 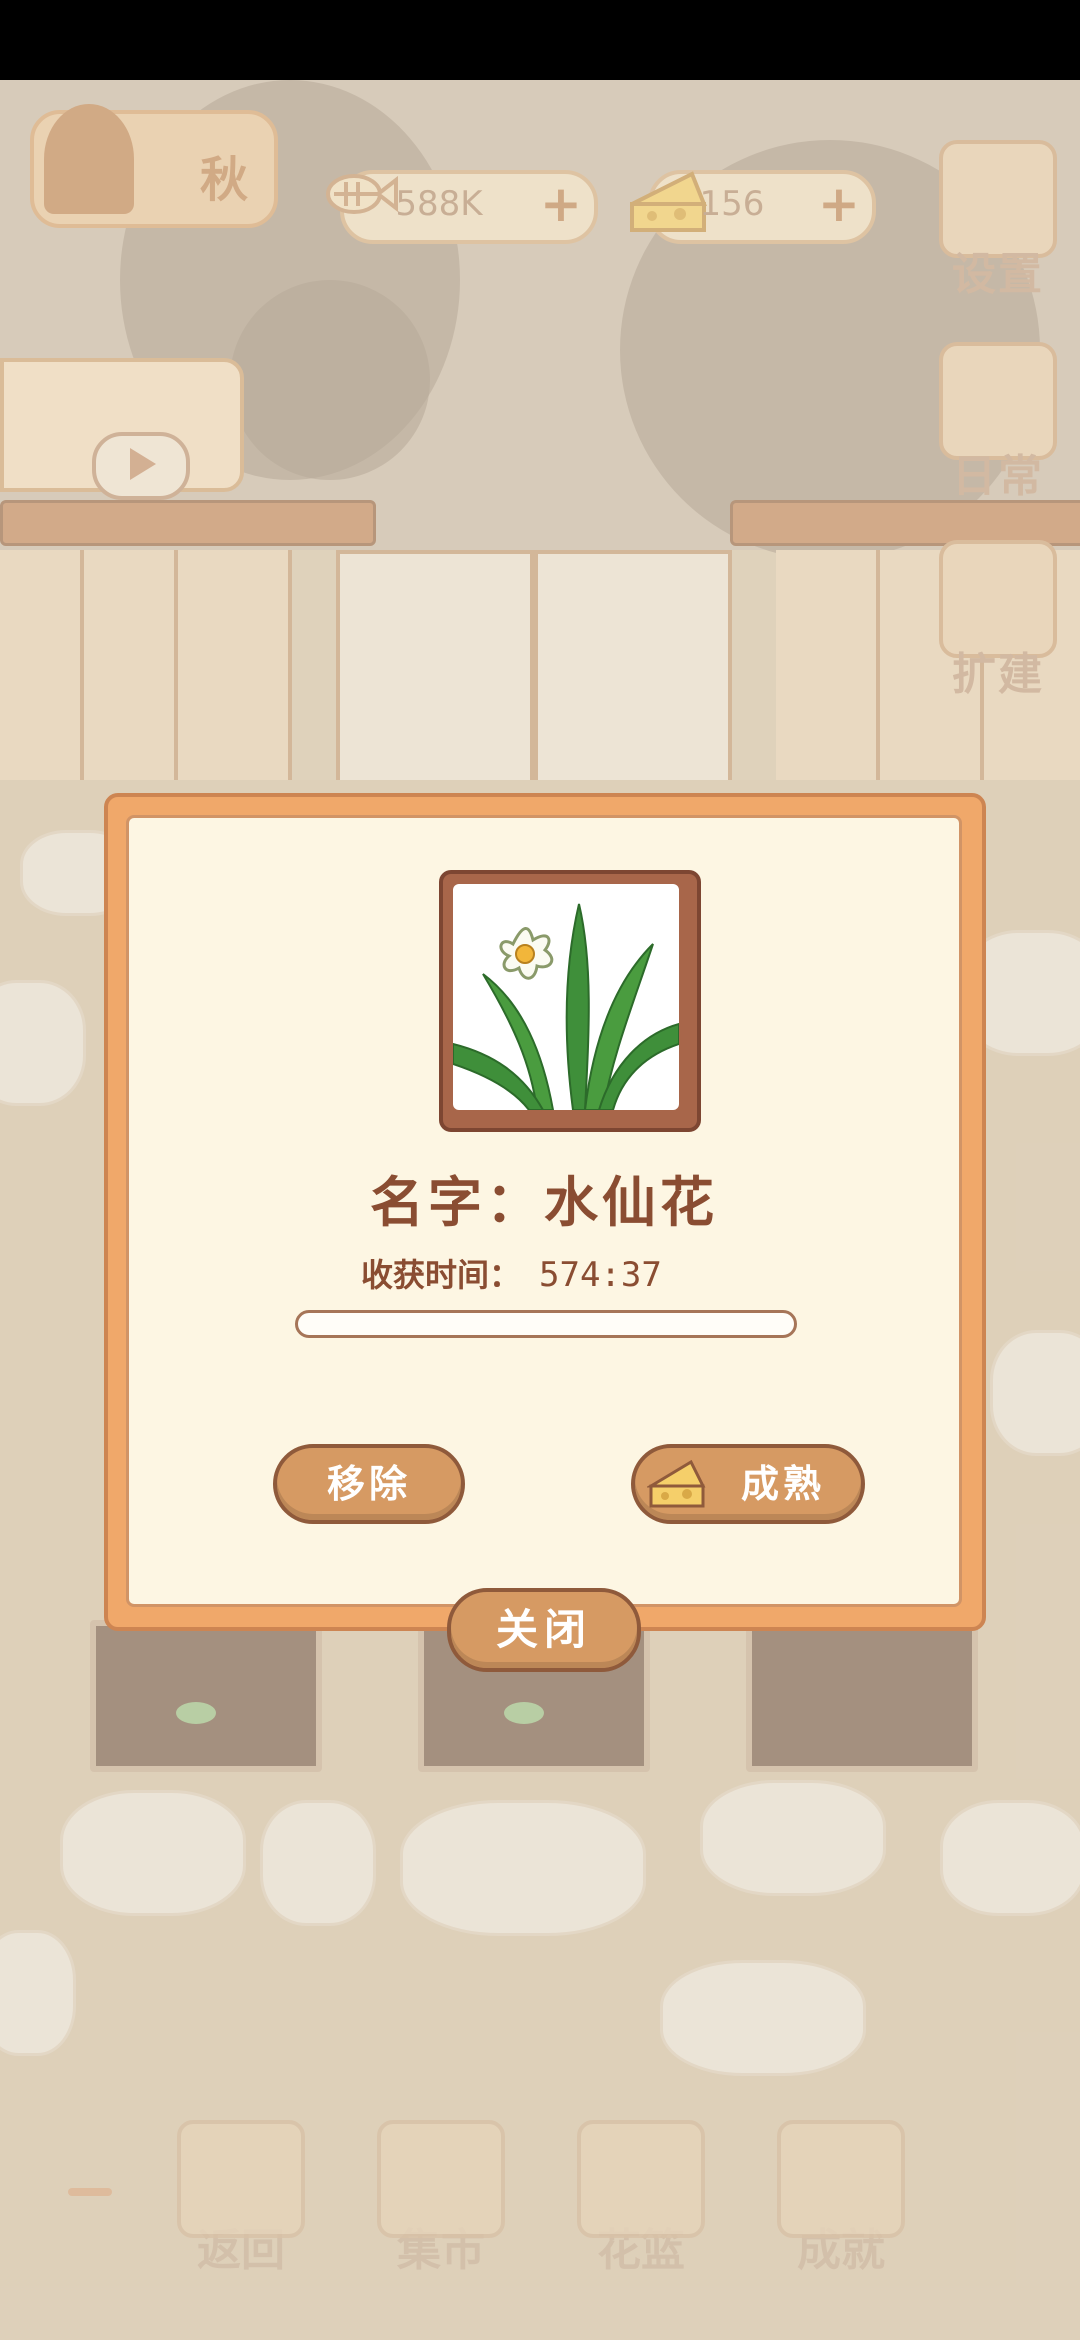 I want to click on ripen-button-label: 成熟, so click(x=782, y=1484).